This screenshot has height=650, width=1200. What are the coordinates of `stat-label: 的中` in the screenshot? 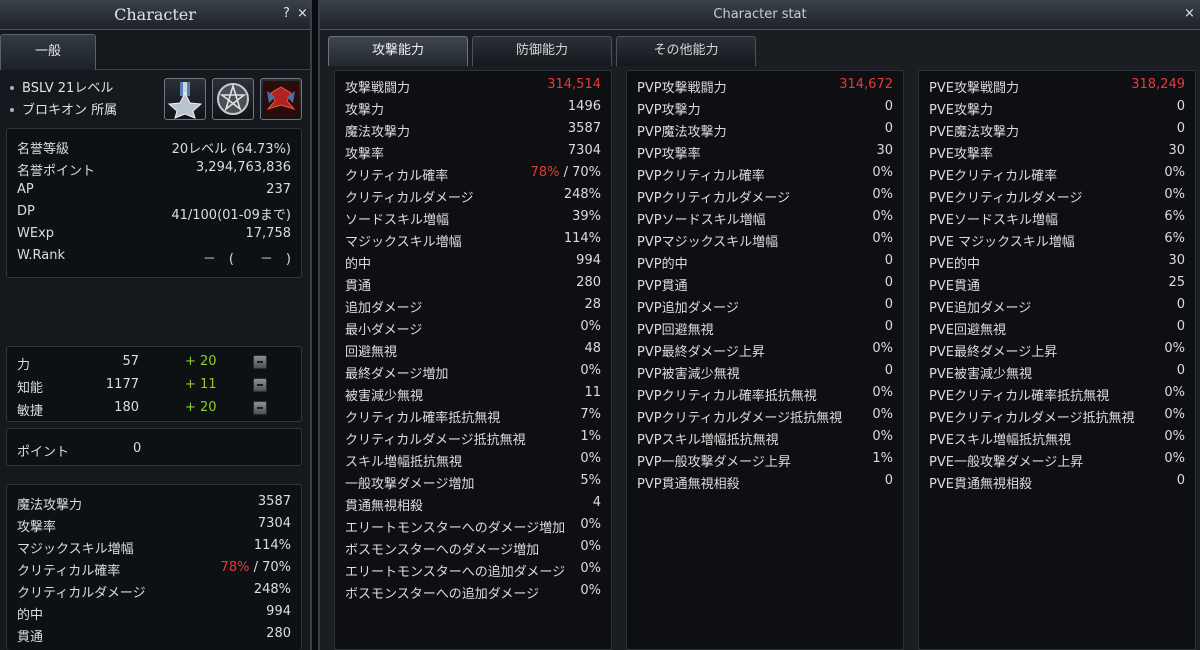 It's located at (358, 264).